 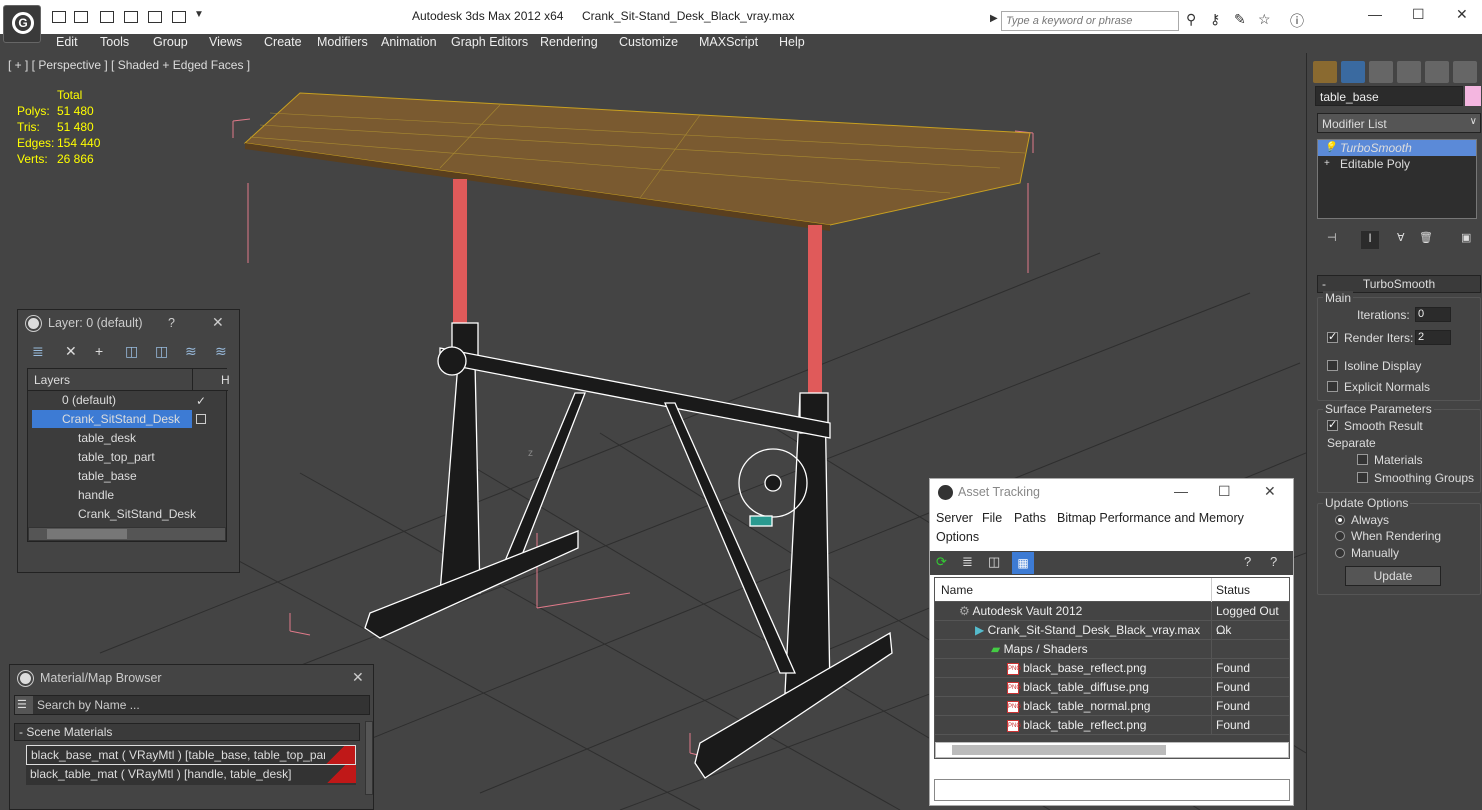 I want to click on menu-modifiers: Modifiers, so click(x=342, y=42).